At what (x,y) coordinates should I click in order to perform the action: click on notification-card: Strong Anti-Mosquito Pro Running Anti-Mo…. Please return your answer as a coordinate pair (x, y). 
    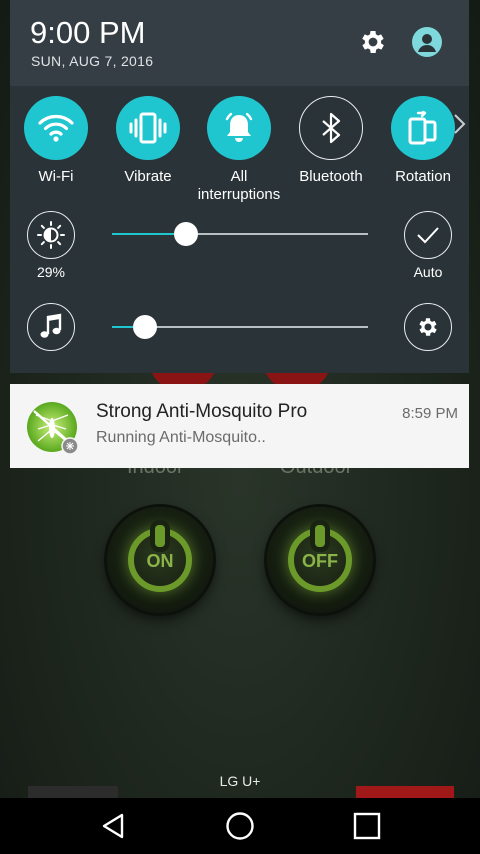
    Looking at the image, I should click on (239, 426).